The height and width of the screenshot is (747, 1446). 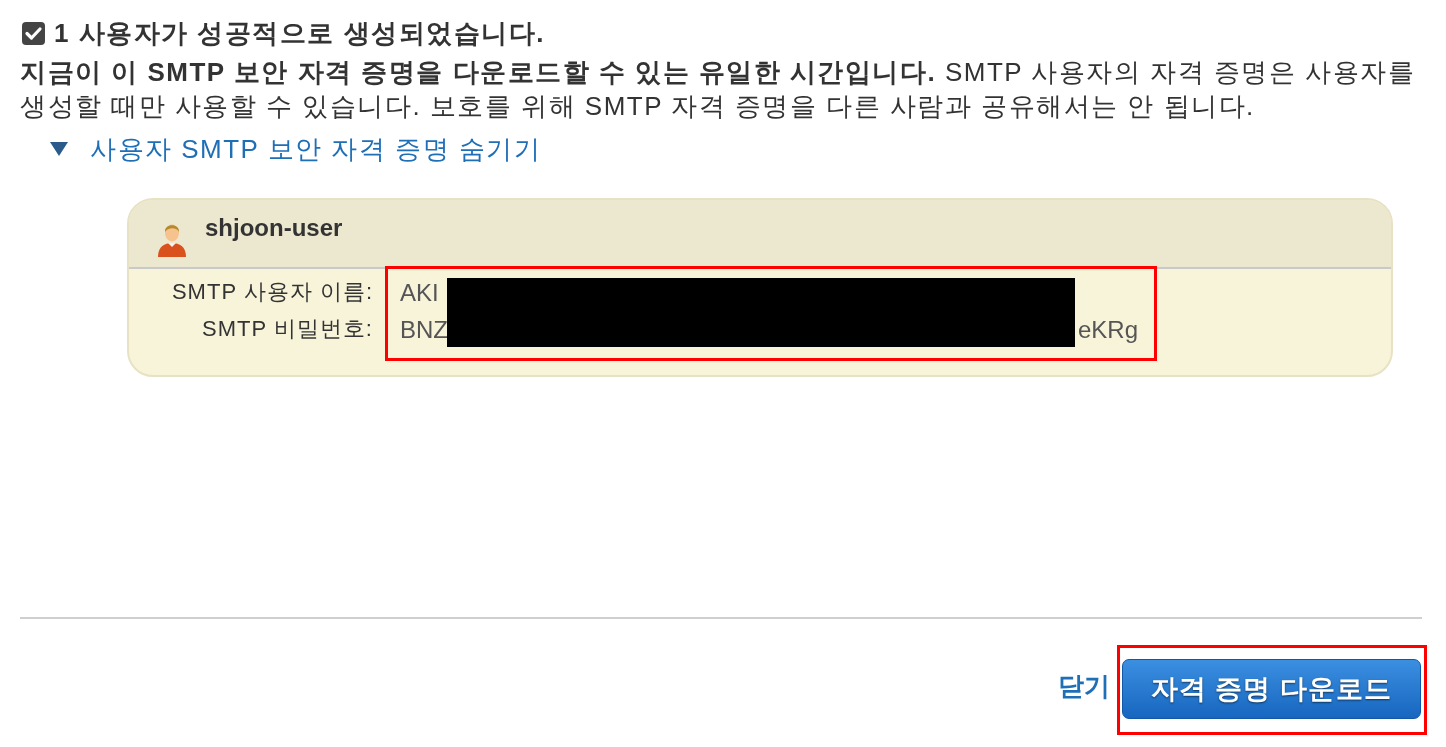 What do you see at coordinates (59, 149) in the screenshot?
I see `triangle-icon` at bounding box center [59, 149].